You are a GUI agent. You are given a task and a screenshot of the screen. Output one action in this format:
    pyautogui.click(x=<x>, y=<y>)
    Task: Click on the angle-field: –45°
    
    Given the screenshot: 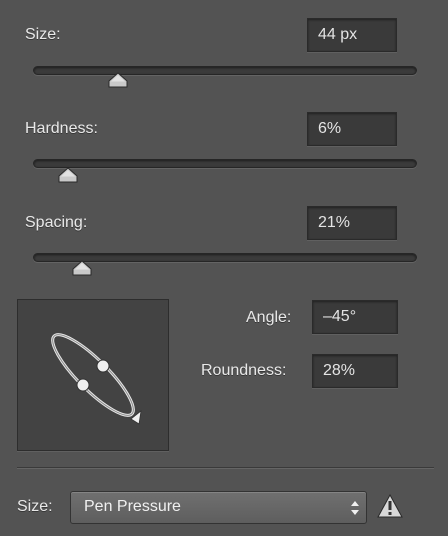 What is the action you would take?
    pyautogui.click(x=355, y=317)
    